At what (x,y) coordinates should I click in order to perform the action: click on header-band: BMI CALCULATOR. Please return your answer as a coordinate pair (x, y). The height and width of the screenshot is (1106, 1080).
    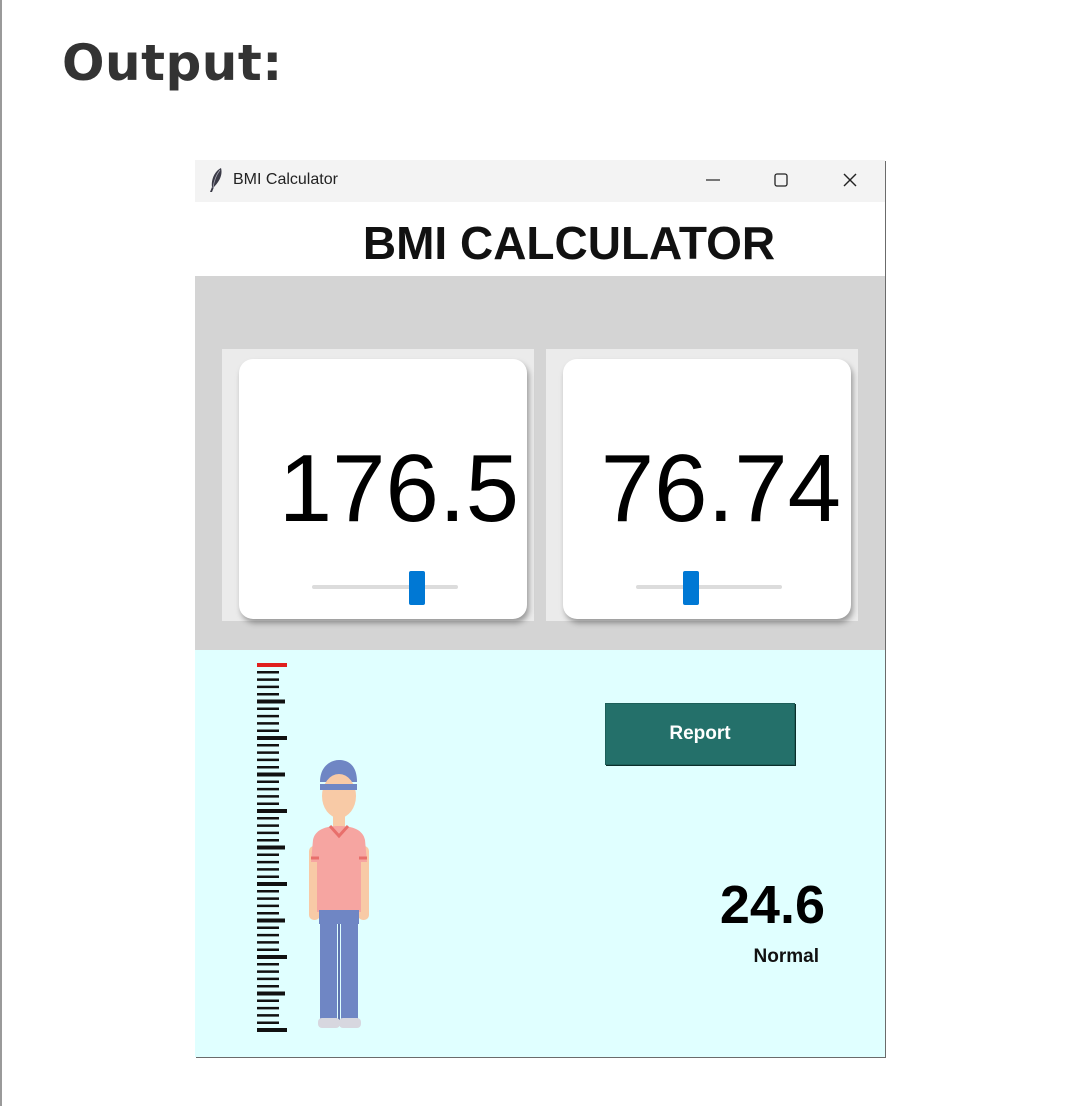
    Looking at the image, I should click on (540, 239).